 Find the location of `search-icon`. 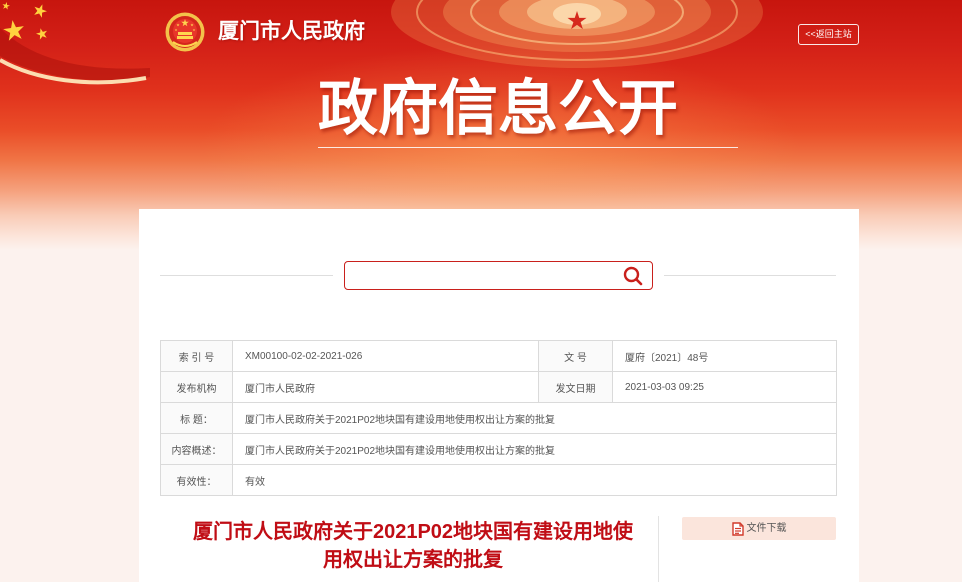

search-icon is located at coordinates (633, 276).